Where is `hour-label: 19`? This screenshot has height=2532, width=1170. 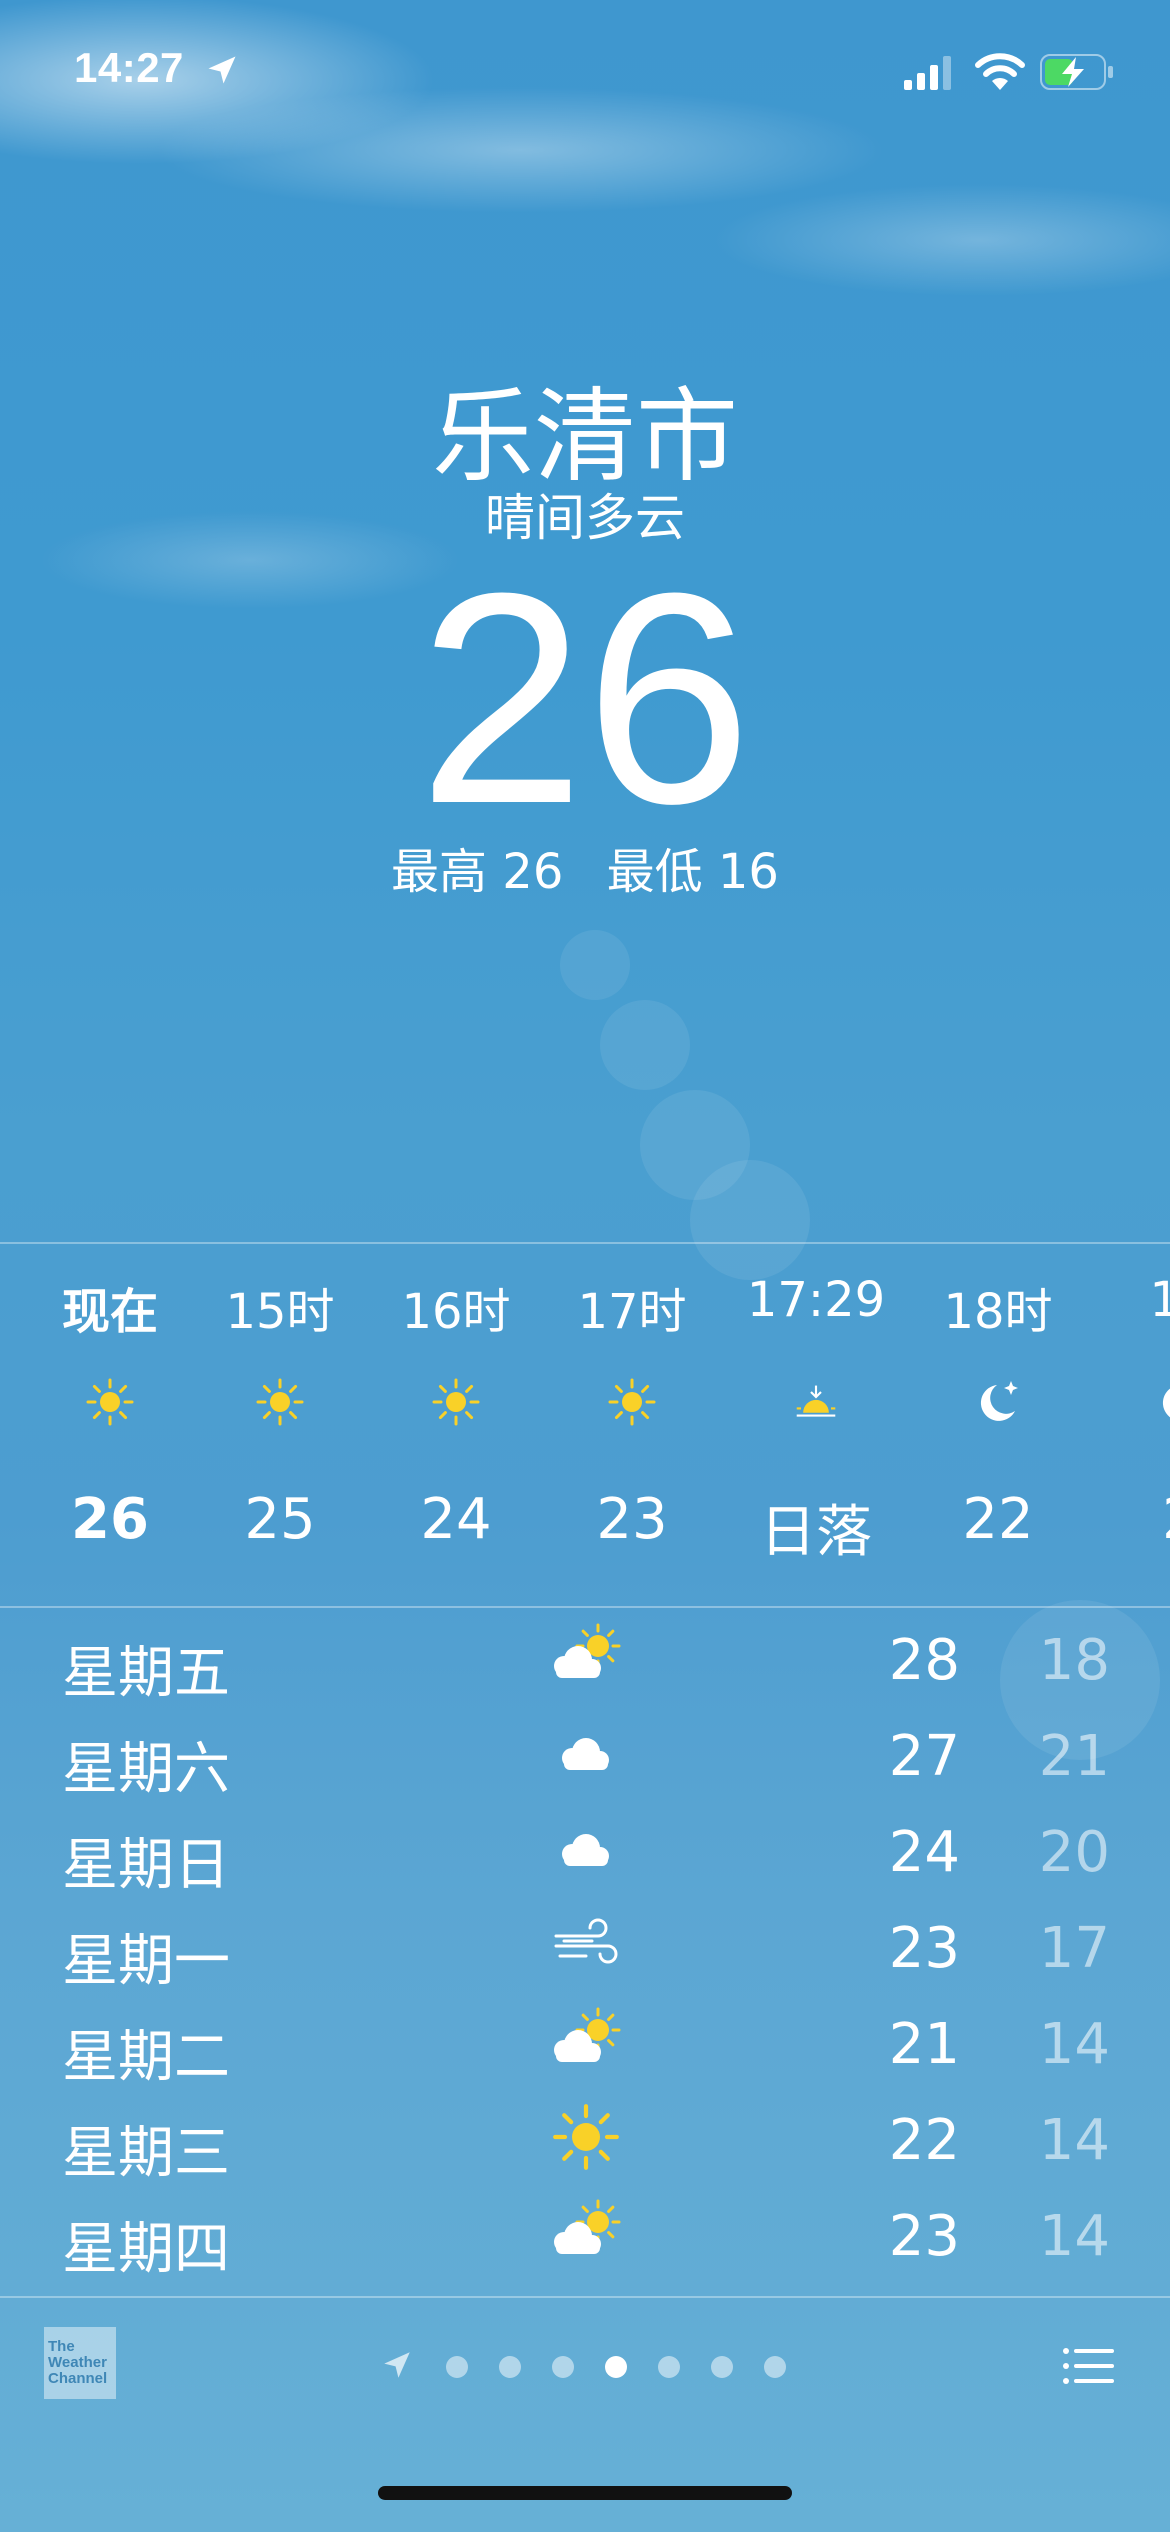
hour-label: 19 is located at coordinates (1159, 1300).